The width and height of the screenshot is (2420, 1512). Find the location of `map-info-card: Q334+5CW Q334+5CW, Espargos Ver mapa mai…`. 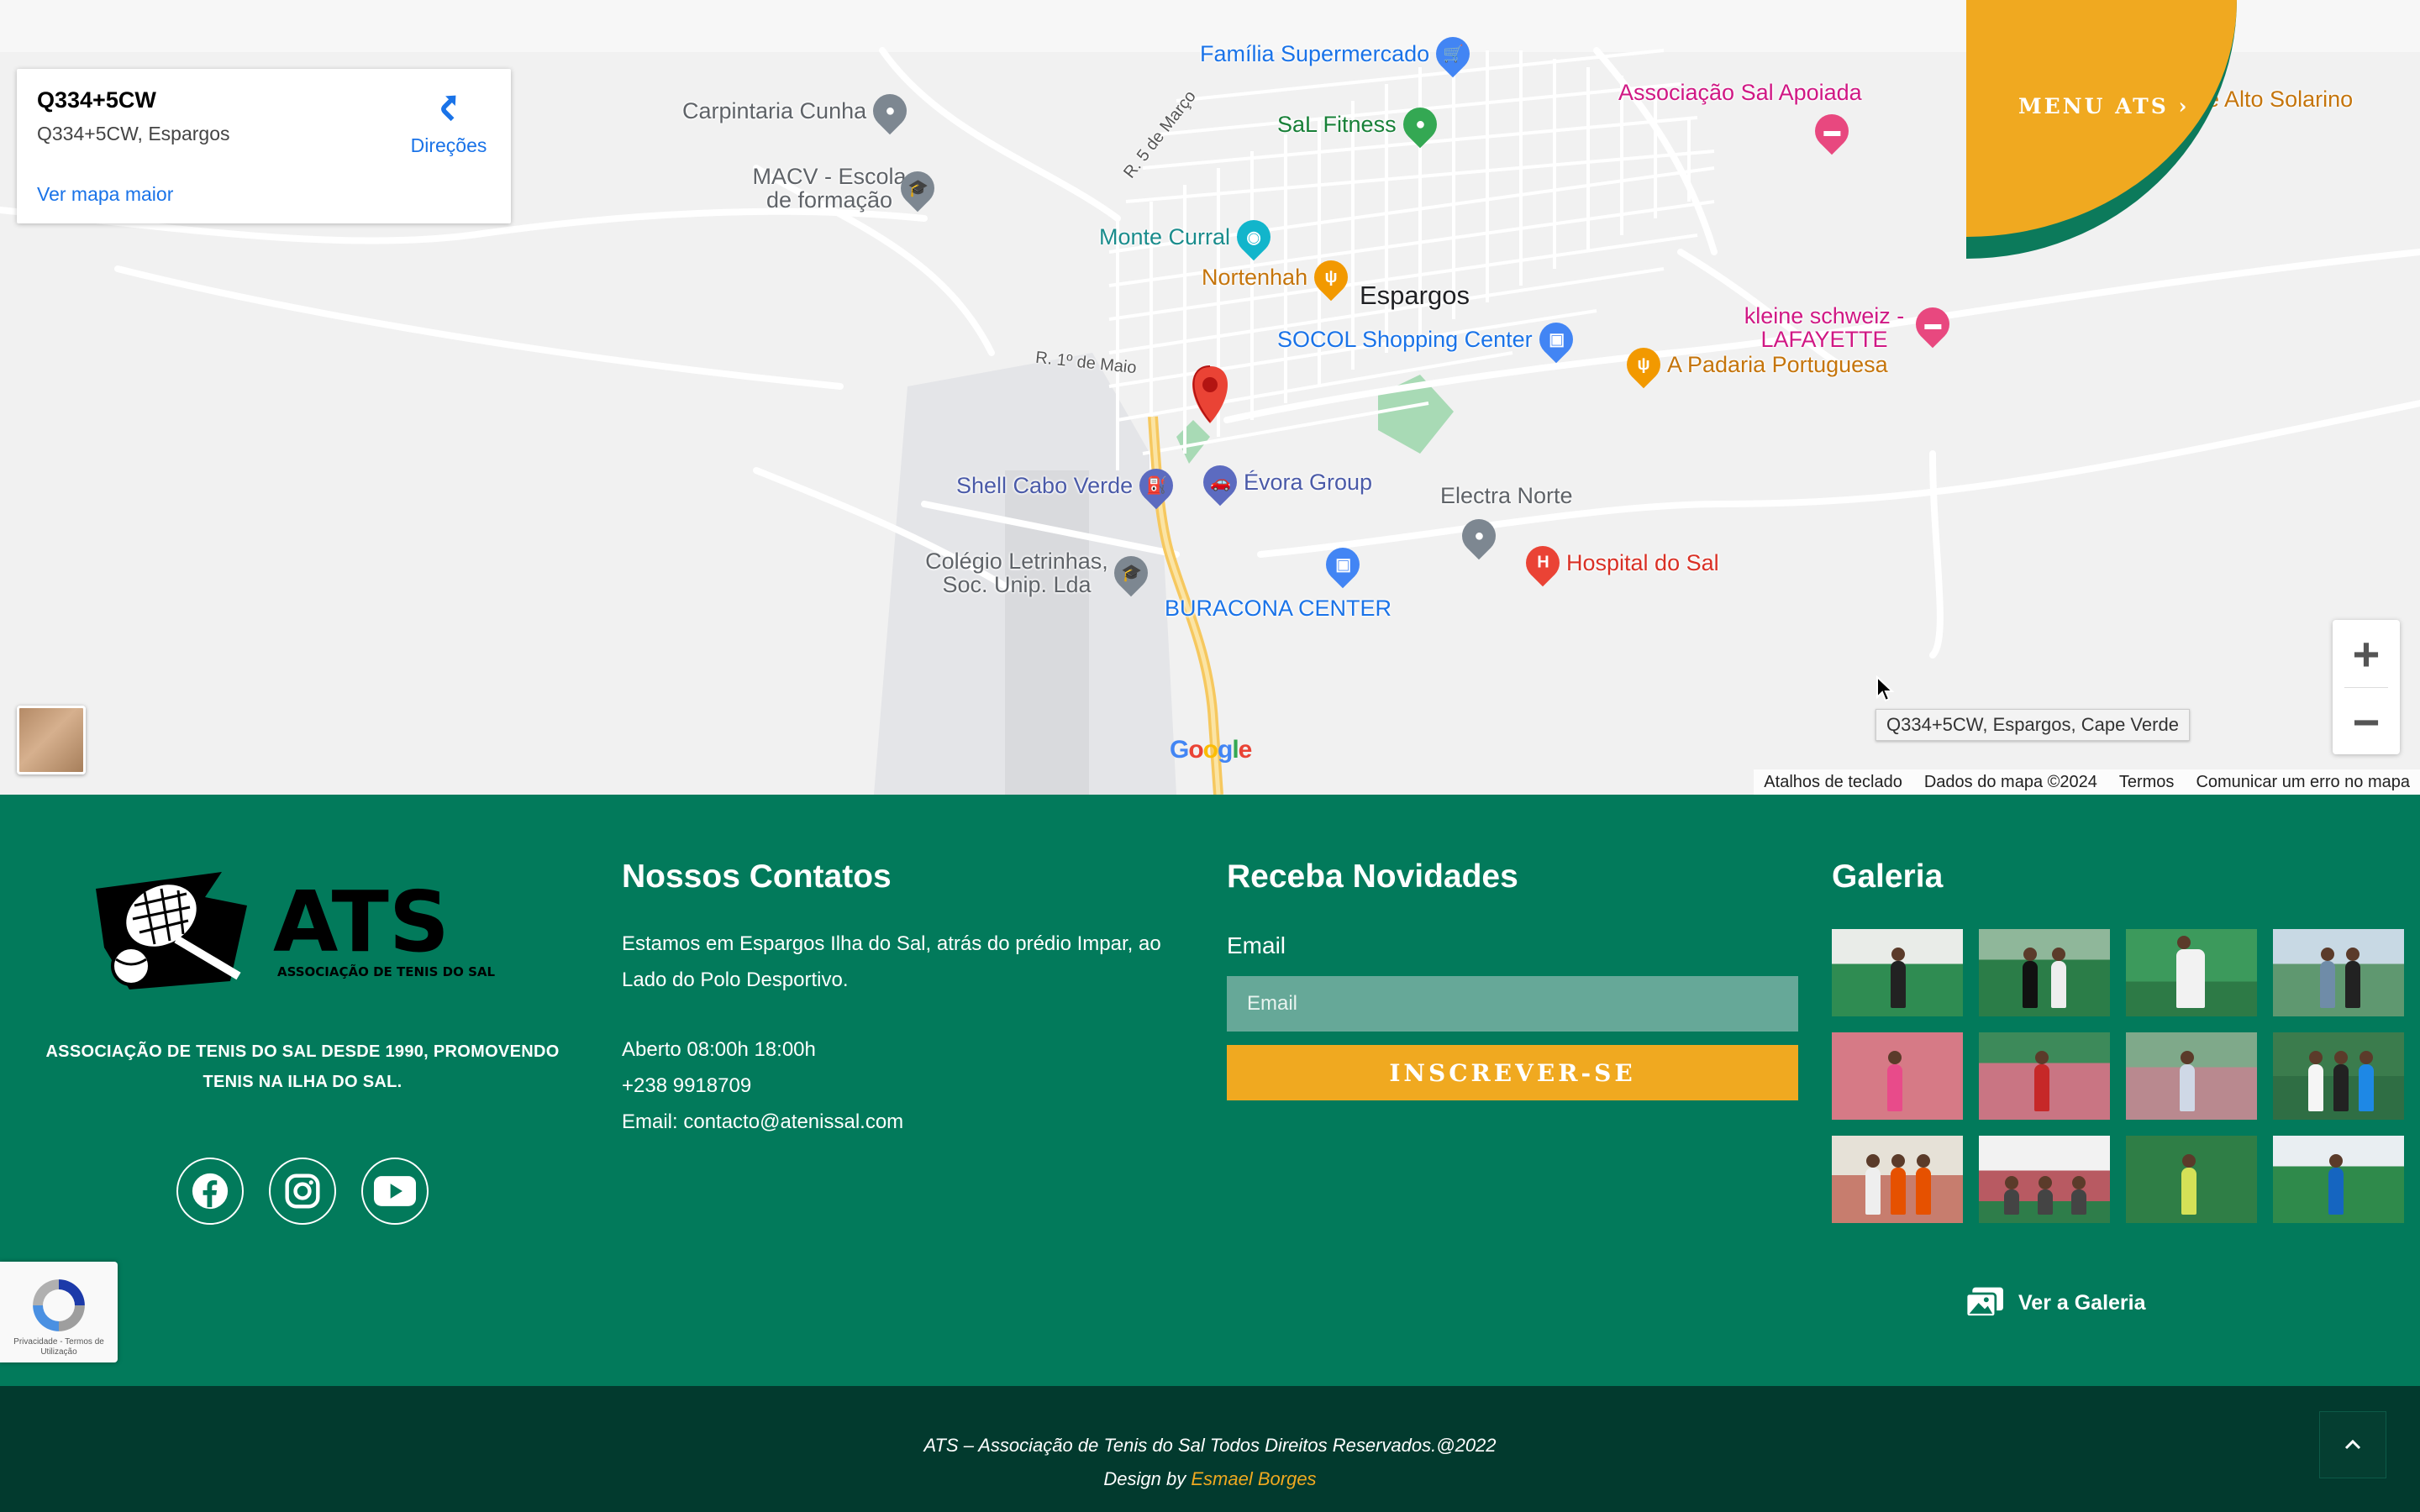

map-info-card: Q334+5CW Q334+5CW, Espargos Ver mapa mai… is located at coordinates (264, 146).